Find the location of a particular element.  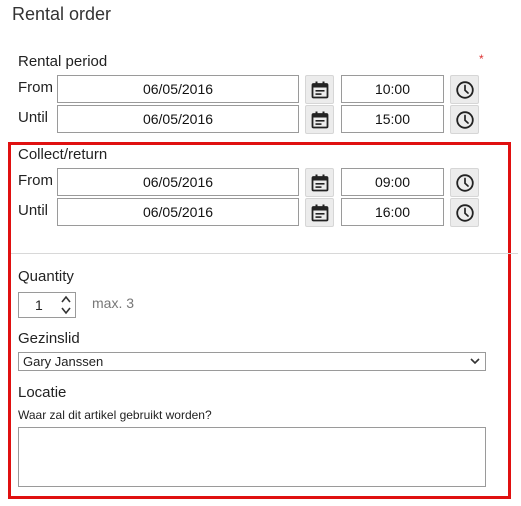

stepper-arrows-icon is located at coordinates (66, 305).